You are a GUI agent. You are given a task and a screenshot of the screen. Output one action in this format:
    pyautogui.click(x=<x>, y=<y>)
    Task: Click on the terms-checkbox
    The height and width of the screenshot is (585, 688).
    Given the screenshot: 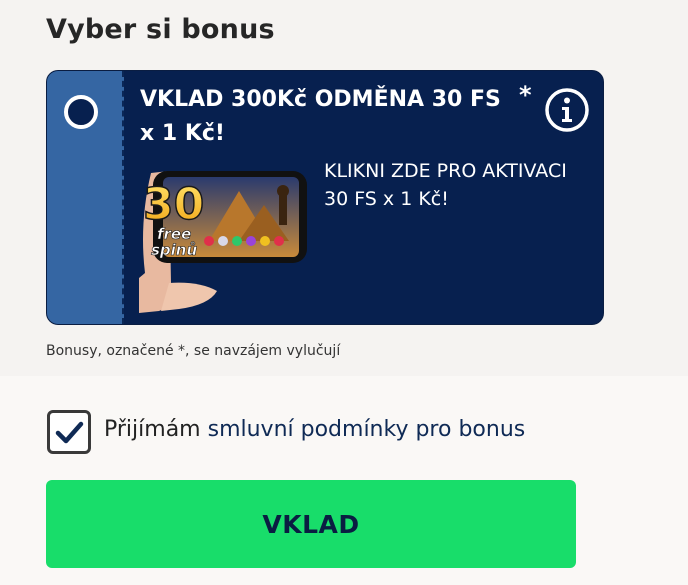 What is the action you would take?
    pyautogui.click(x=69, y=432)
    